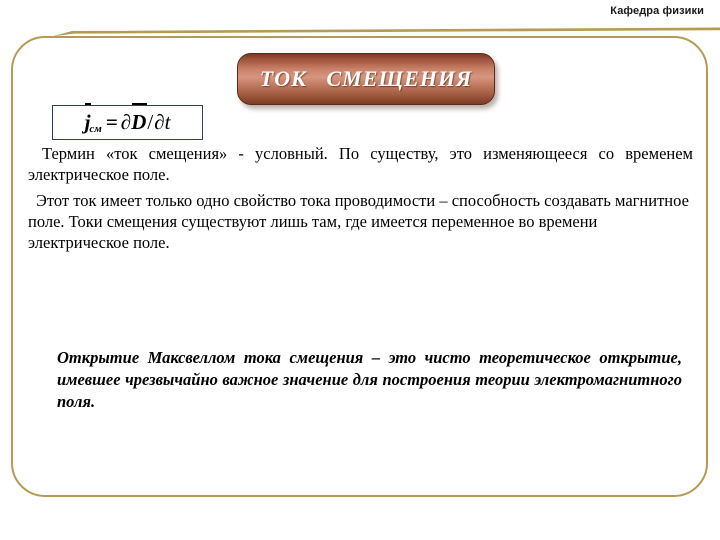 The height and width of the screenshot is (540, 720). I want to click on formula-box: j см = ∂ D / ∂ t, so click(127, 121).